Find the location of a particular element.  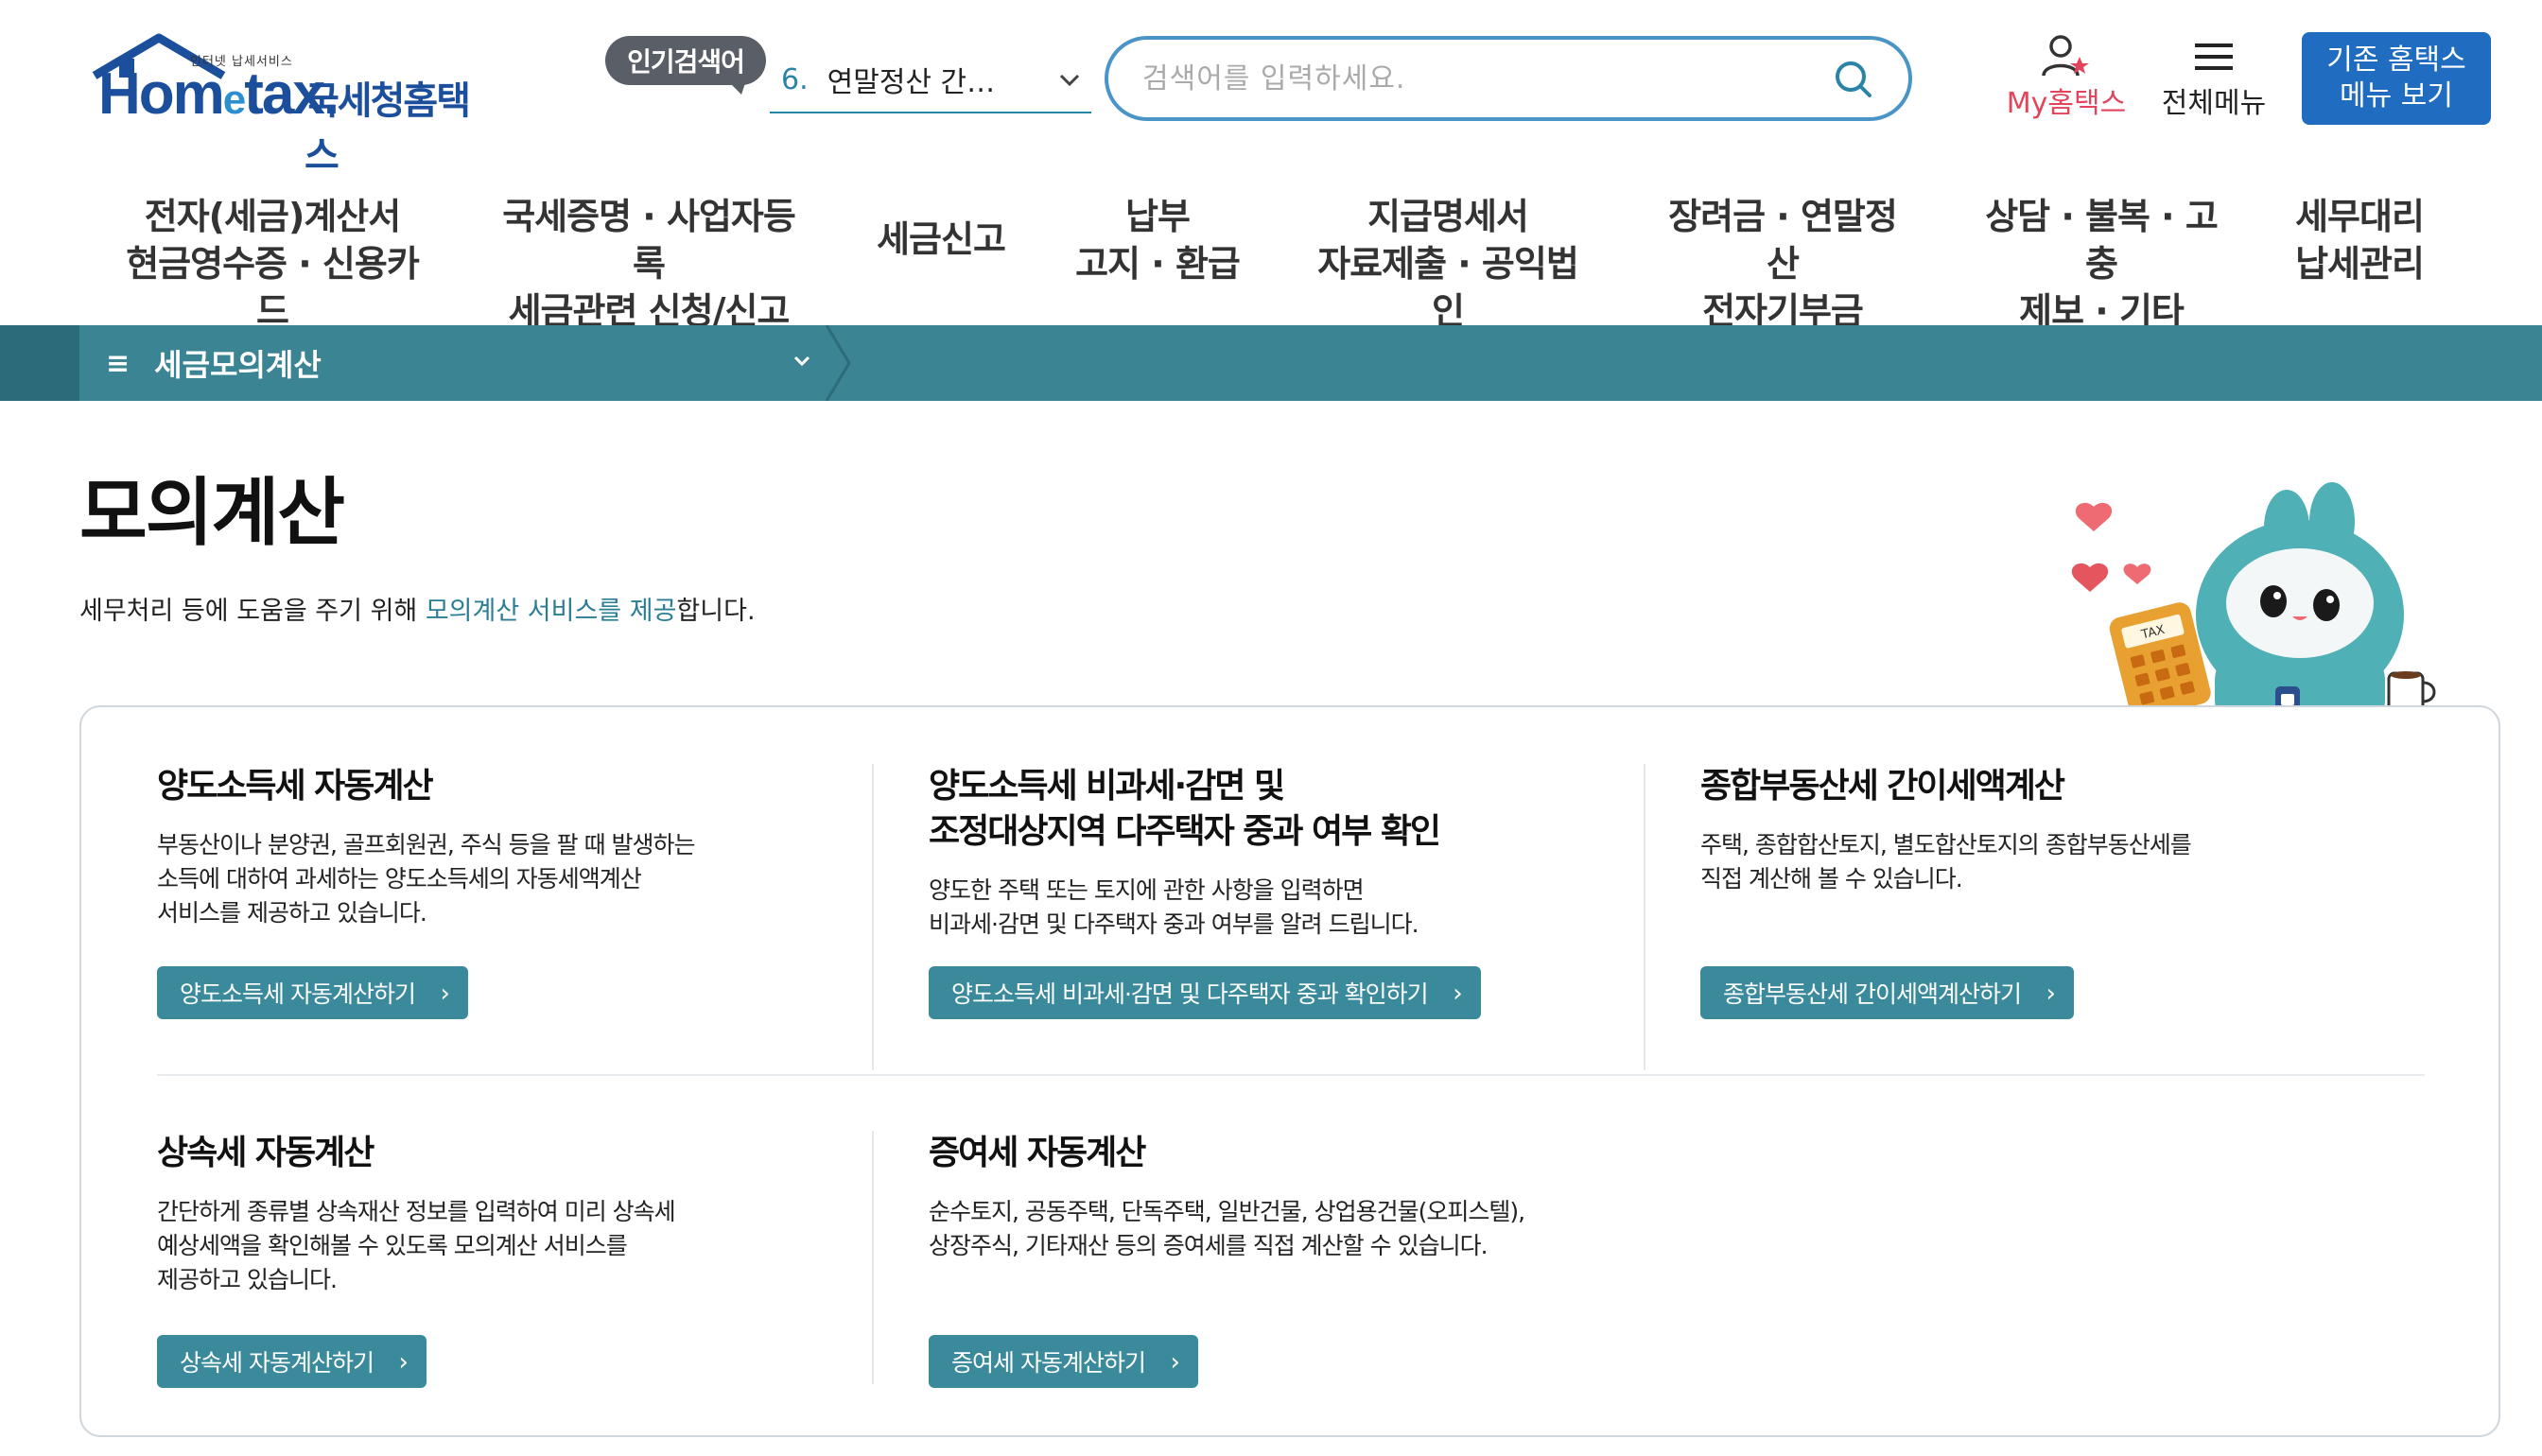

nav-item-payment: 납부 고지 · 환급 is located at coordinates (1157, 240).